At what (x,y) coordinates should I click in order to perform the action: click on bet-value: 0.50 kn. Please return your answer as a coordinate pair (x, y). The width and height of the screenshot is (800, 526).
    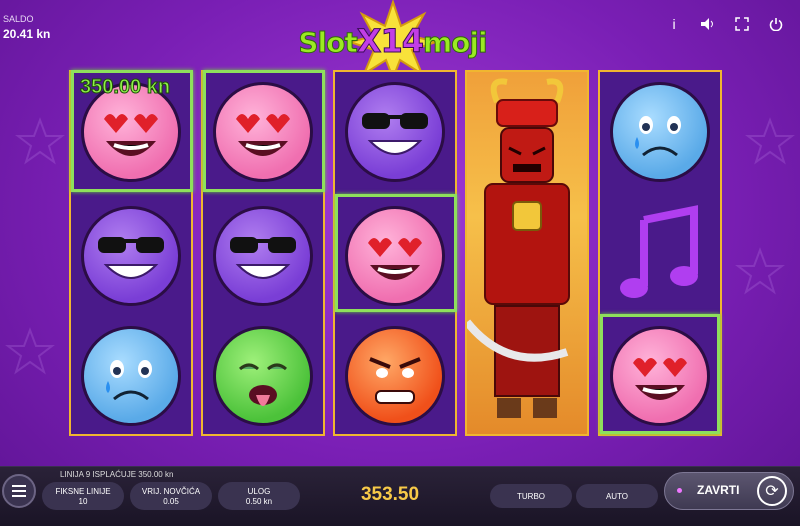
    Looking at the image, I should click on (259, 501).